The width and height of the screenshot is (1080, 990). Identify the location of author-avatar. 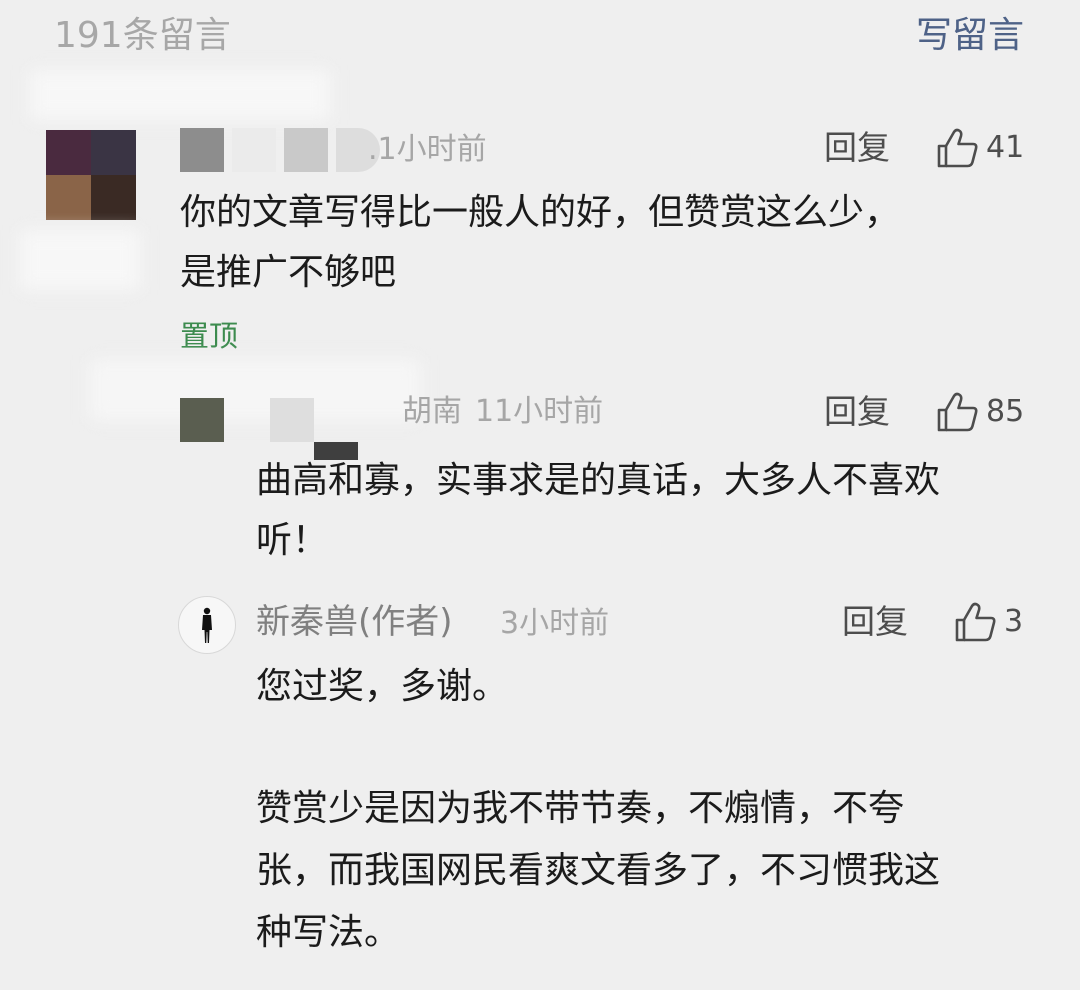
(207, 625).